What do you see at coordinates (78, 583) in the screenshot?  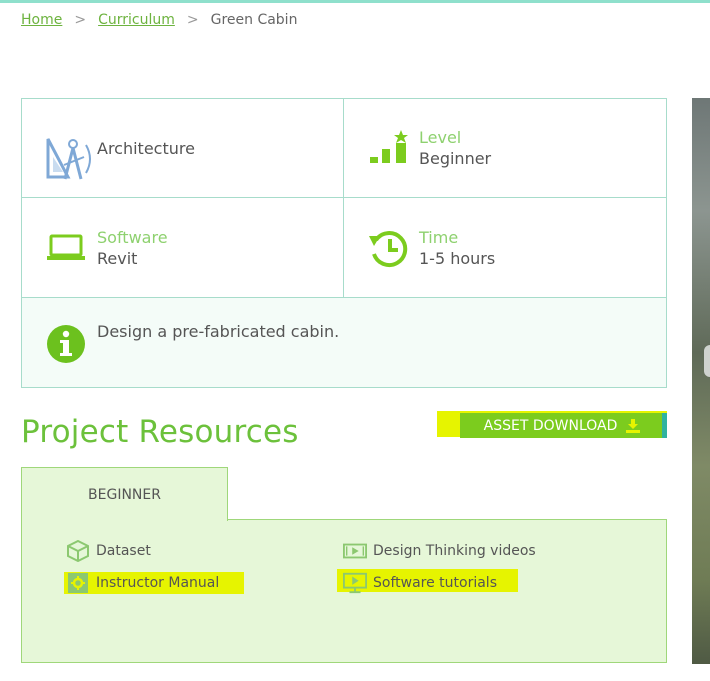 I see `gear-book-icon` at bounding box center [78, 583].